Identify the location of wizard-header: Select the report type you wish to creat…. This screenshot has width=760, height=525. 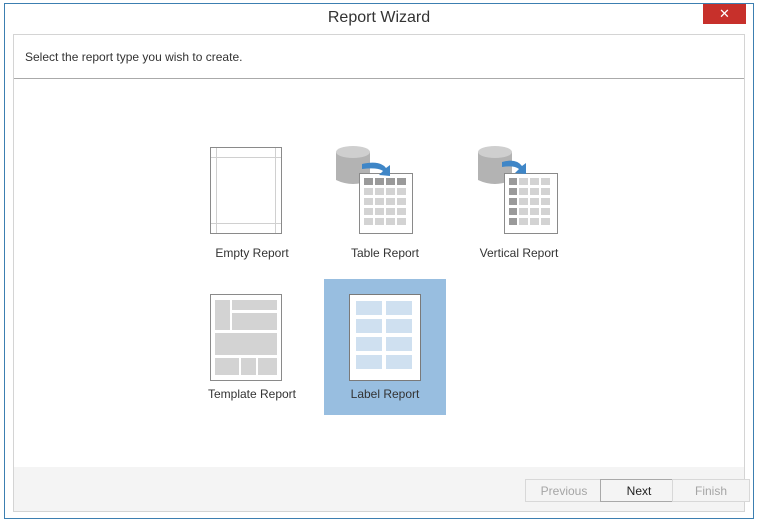
(379, 57).